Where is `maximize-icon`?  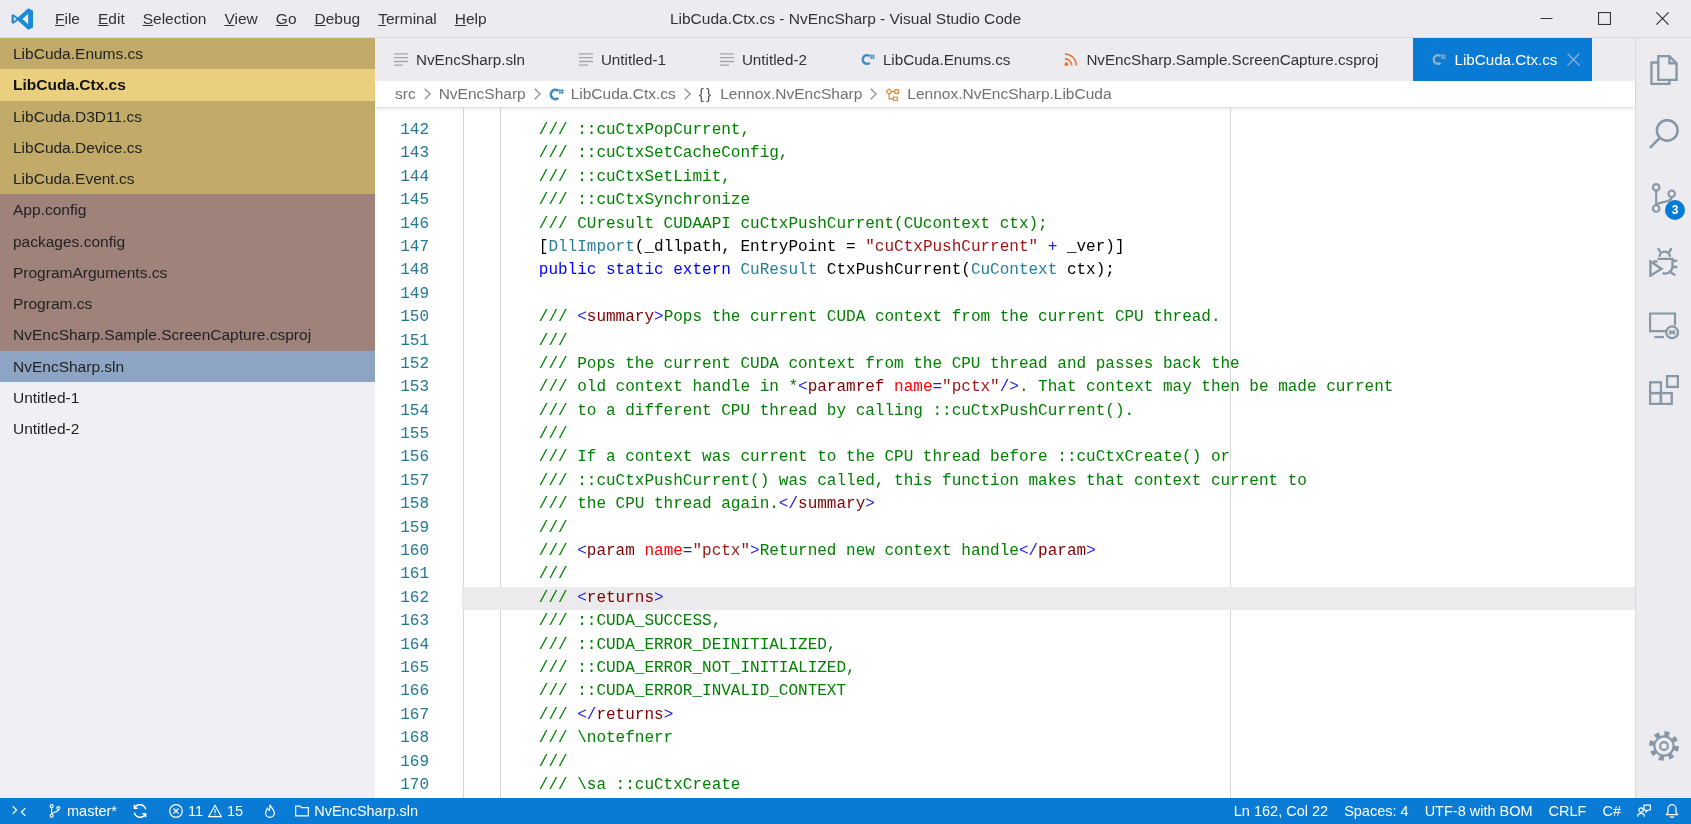 maximize-icon is located at coordinates (1604, 18).